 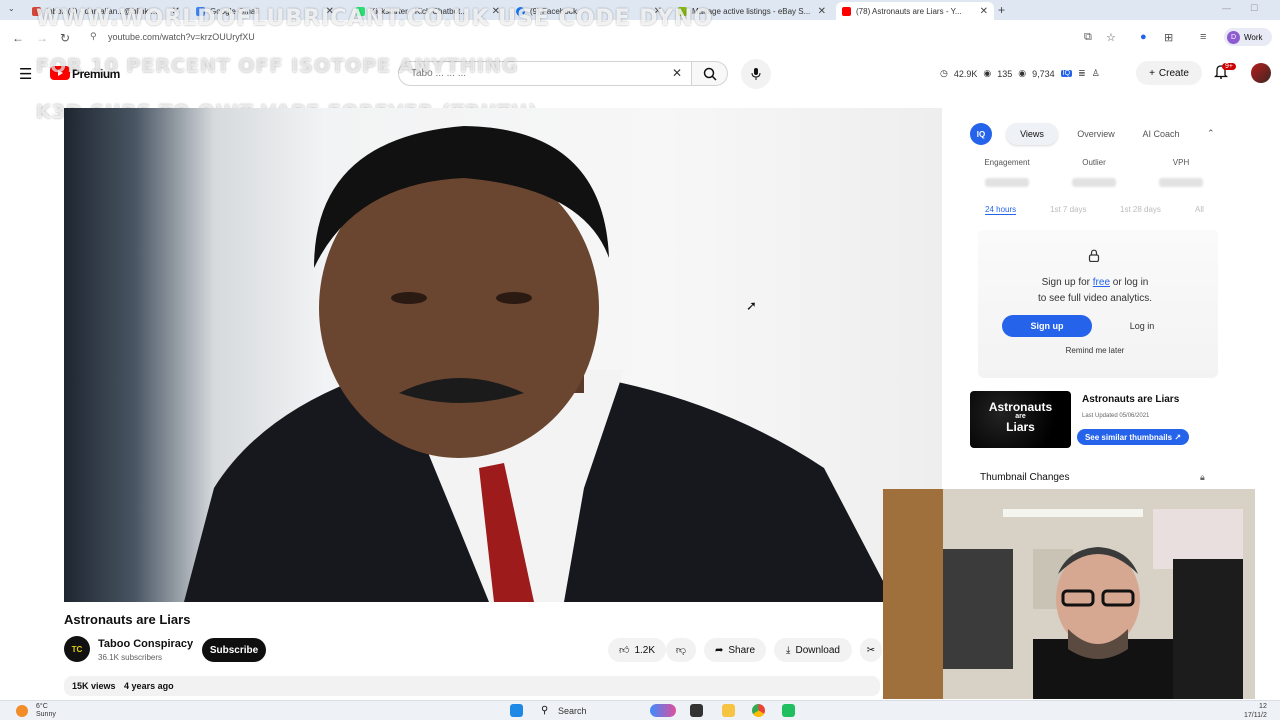 I want to click on range-first-7-days: 1st 7 days, so click(x=1068, y=209).